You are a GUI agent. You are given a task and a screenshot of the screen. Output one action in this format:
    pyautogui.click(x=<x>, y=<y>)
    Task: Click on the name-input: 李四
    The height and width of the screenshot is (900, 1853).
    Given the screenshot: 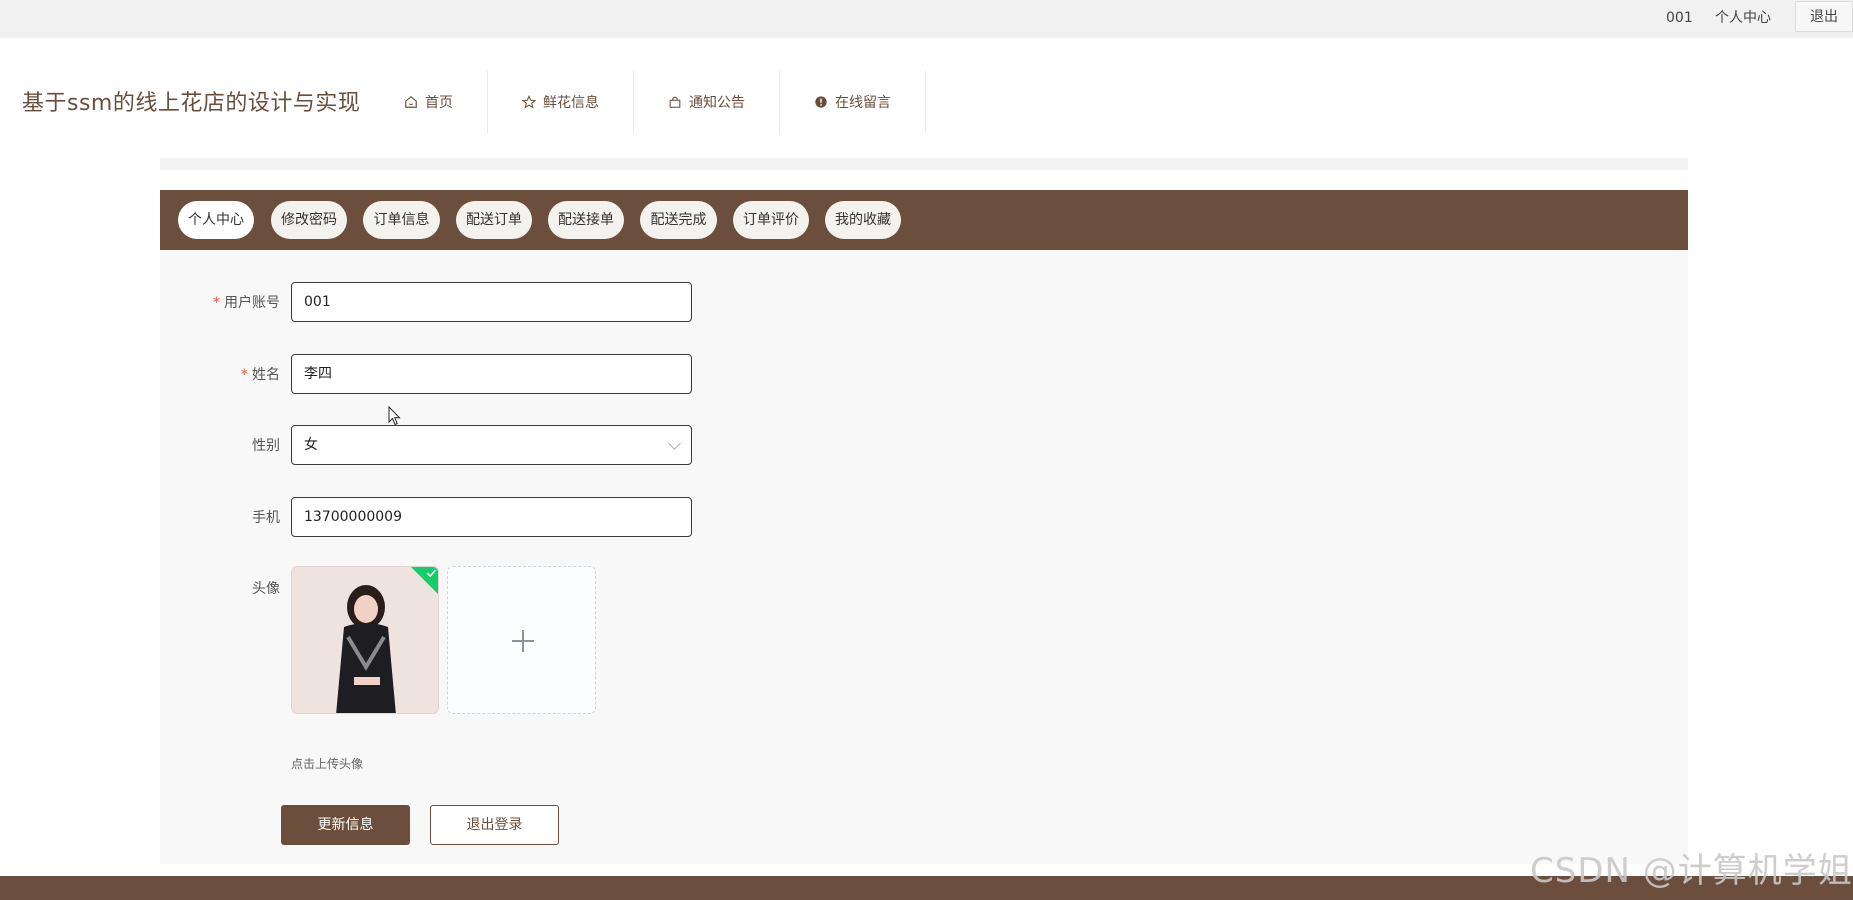 What is the action you would take?
    pyautogui.click(x=491, y=374)
    